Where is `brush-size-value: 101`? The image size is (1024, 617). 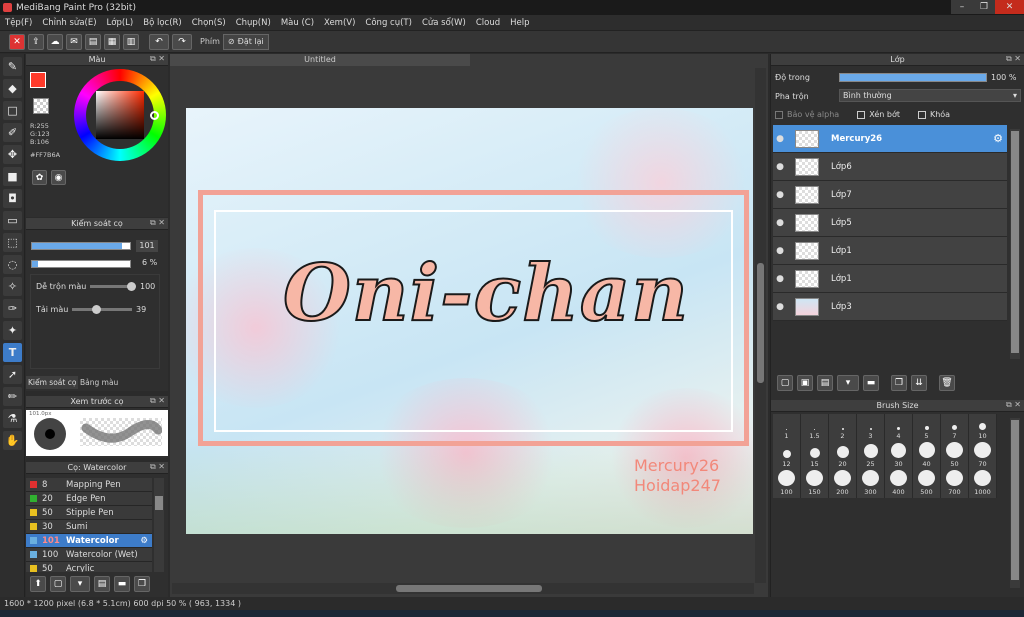
brush-size-value: 101 is located at coordinates (147, 246).